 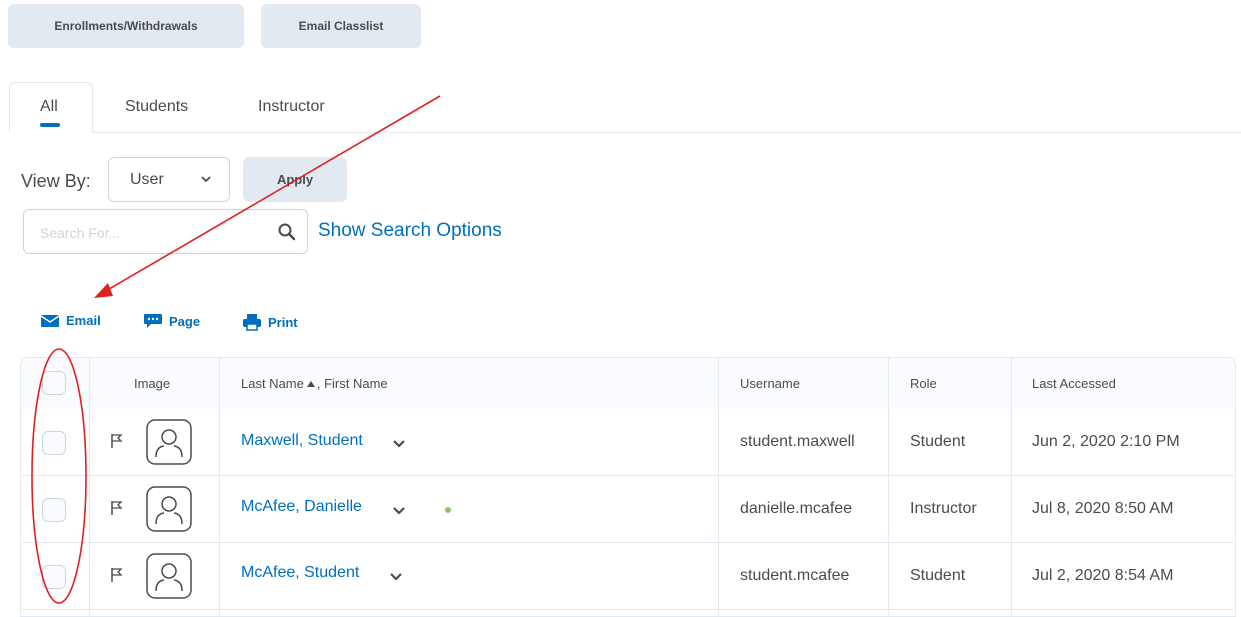 What do you see at coordinates (1103, 508) in the screenshot?
I see `last-accessed-cell: Jul 8, 2020 8:50 AM` at bounding box center [1103, 508].